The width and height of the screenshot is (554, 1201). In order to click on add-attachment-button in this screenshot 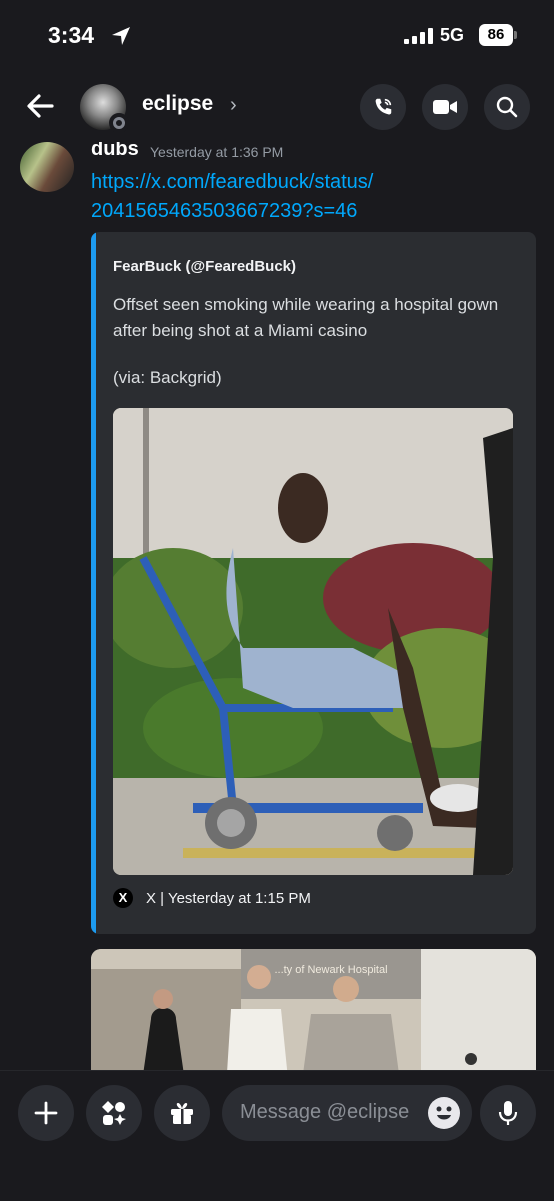, I will do `click(46, 1113)`.